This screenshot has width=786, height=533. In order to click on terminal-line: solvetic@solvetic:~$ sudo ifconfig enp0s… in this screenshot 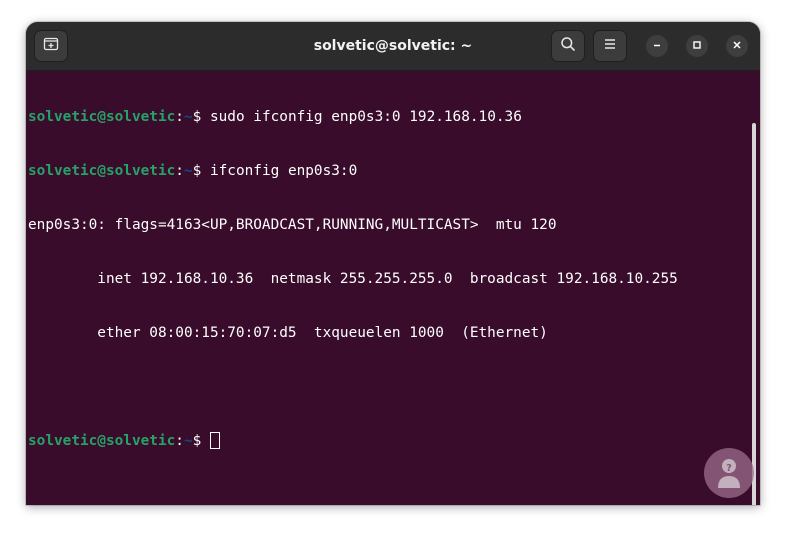, I will do `click(353, 117)`.